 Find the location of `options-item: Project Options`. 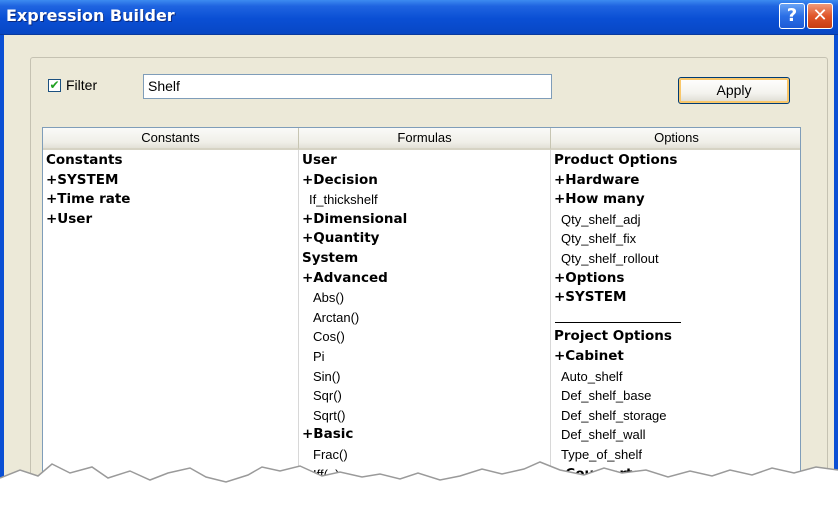

options-item: Project Options is located at coordinates (613, 336).